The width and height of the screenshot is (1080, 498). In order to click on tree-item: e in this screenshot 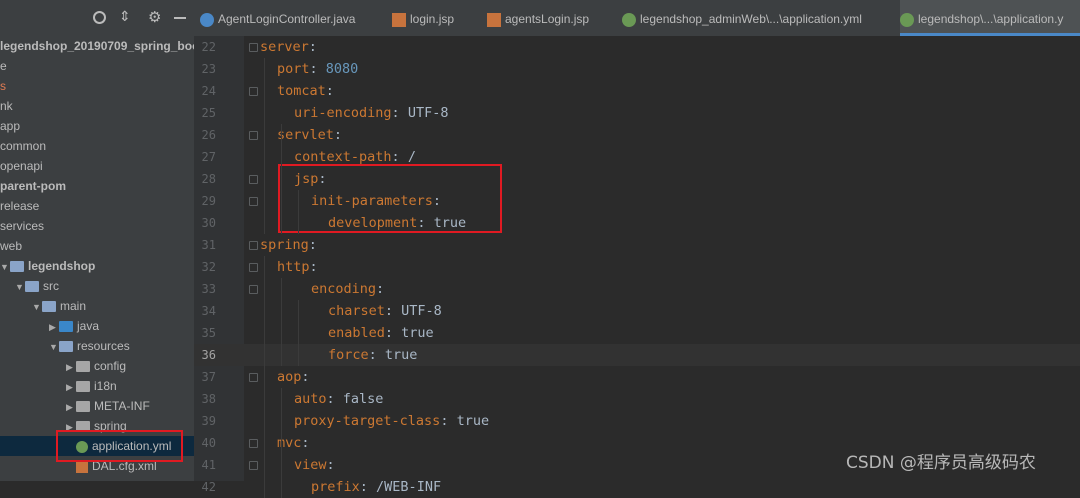, I will do `click(3, 66)`.